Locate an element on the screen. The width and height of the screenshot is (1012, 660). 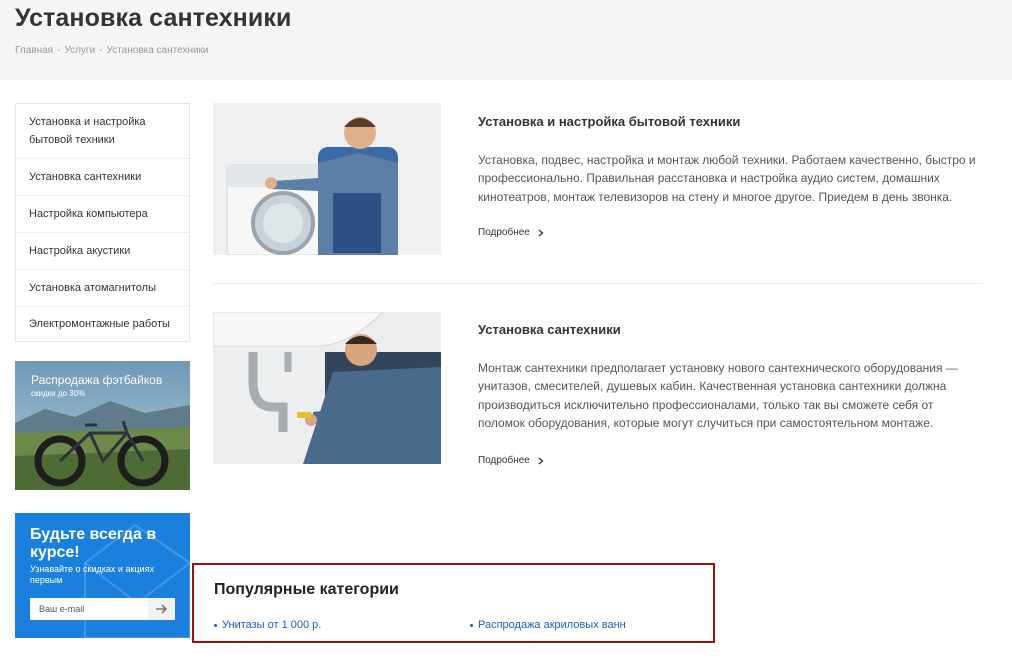
appliance-technician-photo is located at coordinates (327, 179).